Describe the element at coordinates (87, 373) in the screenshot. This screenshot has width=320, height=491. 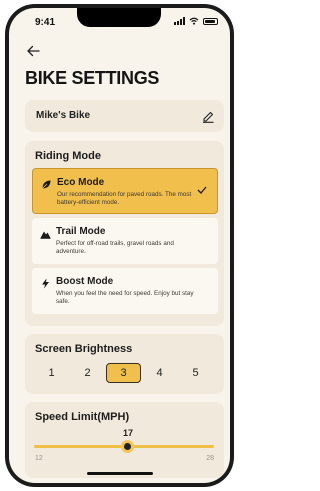
I see `brightness-level-2: 2` at that location.